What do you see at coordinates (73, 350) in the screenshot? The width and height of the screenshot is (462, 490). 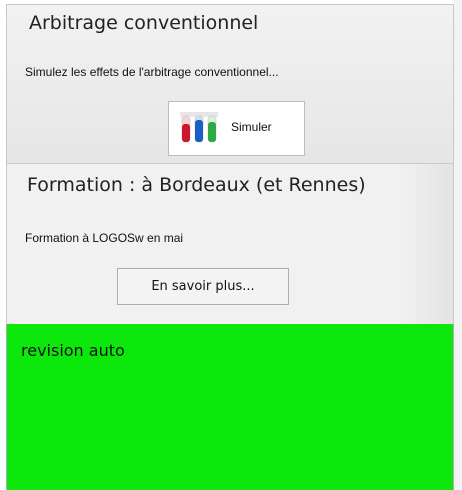 I see `revision-title: revision auto` at bounding box center [73, 350].